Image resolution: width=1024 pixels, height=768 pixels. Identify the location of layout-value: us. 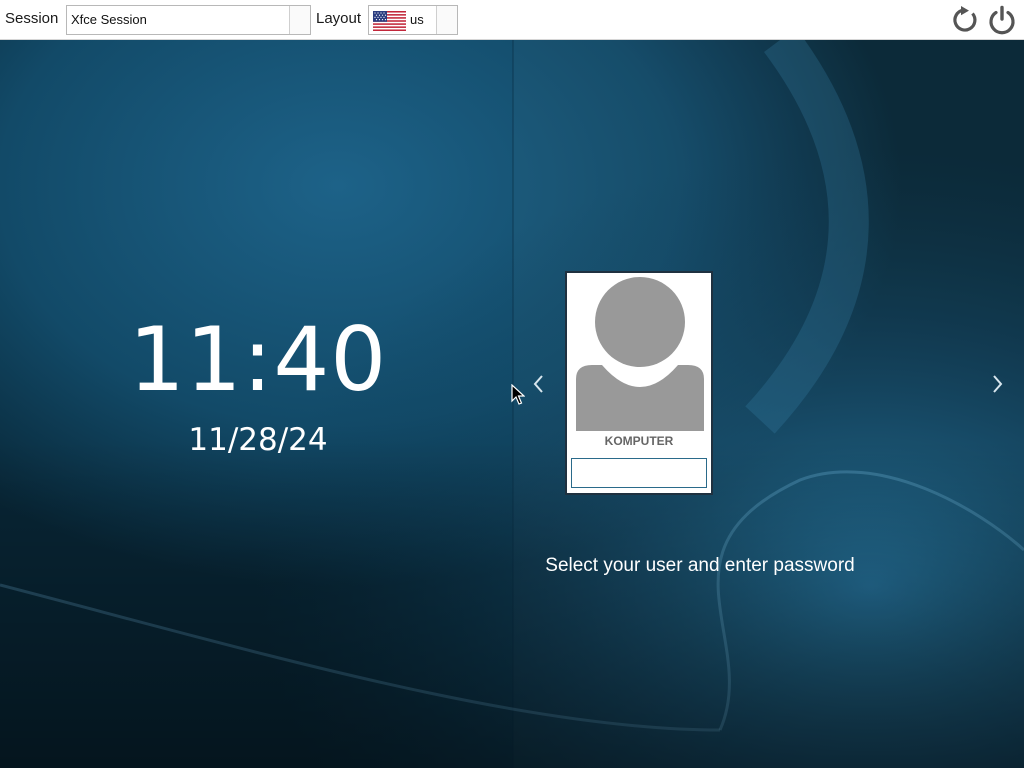
(417, 19).